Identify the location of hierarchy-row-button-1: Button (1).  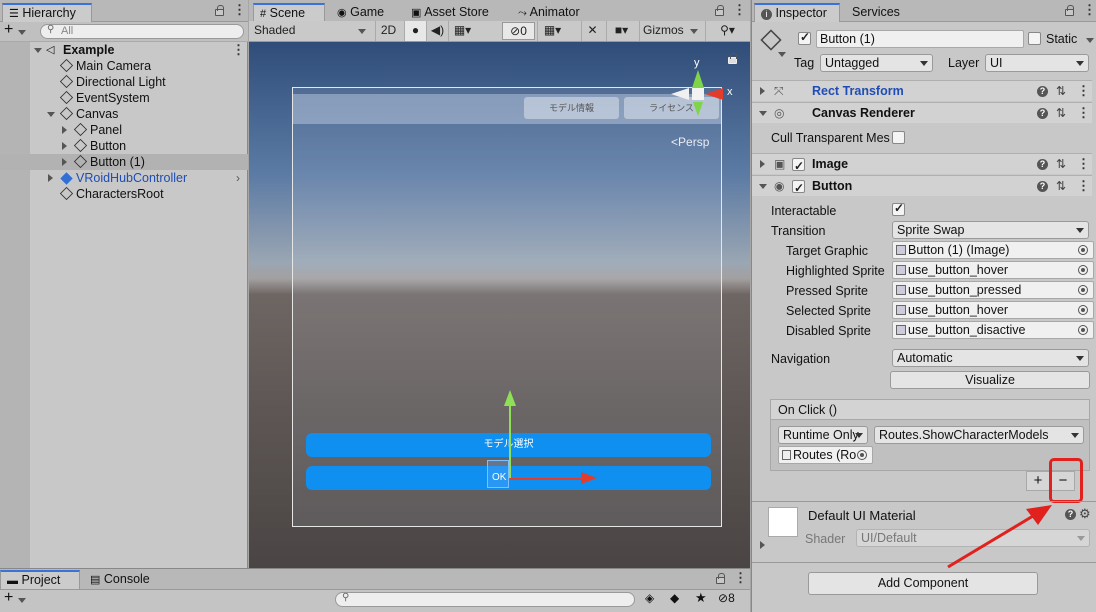
(124, 162).